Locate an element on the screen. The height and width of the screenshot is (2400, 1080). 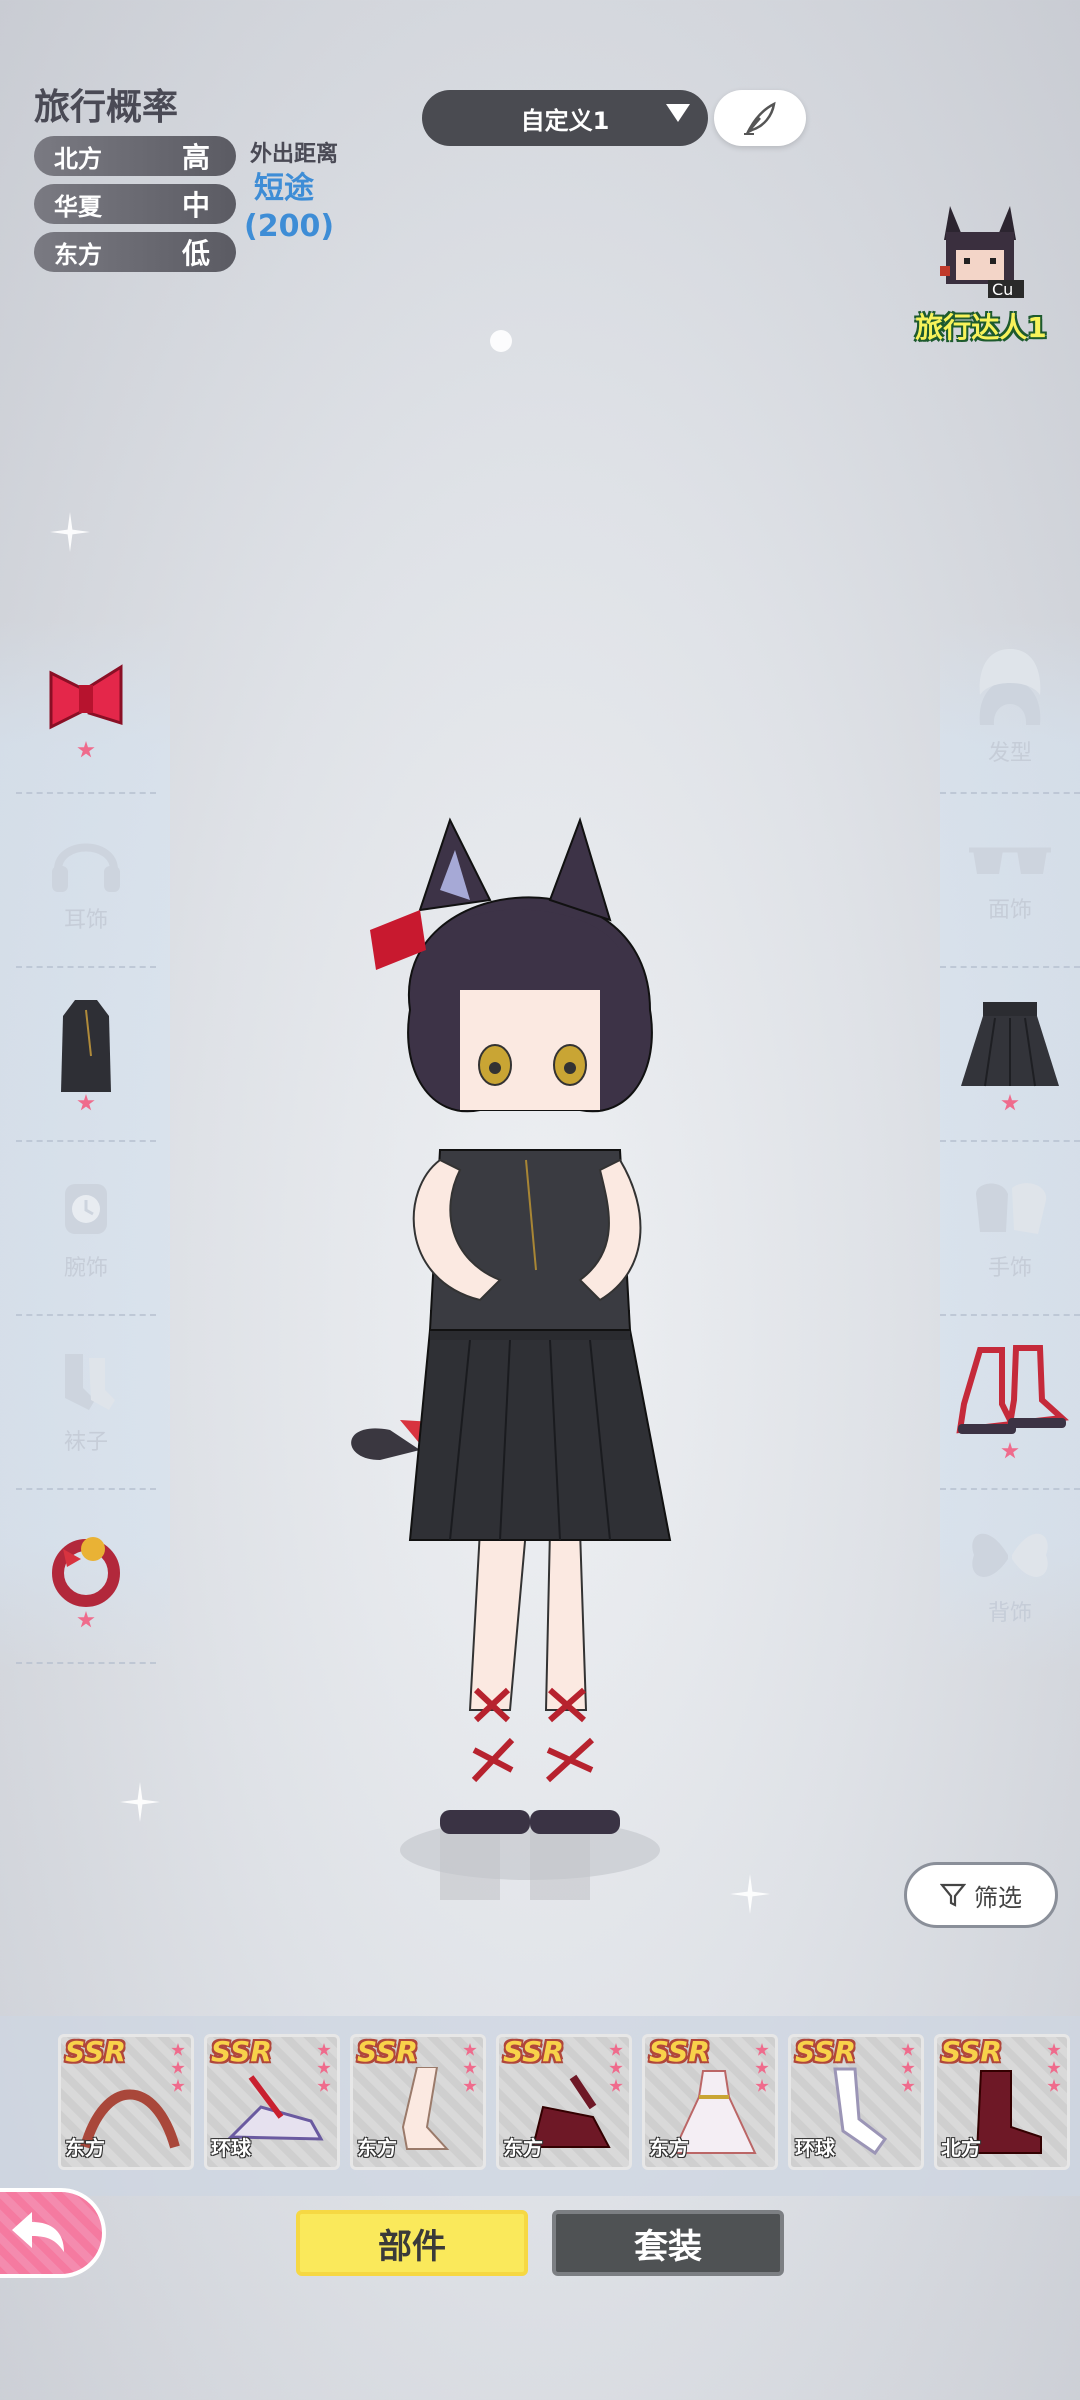
tail-ribbon-icon is located at coordinates (86, 1572).